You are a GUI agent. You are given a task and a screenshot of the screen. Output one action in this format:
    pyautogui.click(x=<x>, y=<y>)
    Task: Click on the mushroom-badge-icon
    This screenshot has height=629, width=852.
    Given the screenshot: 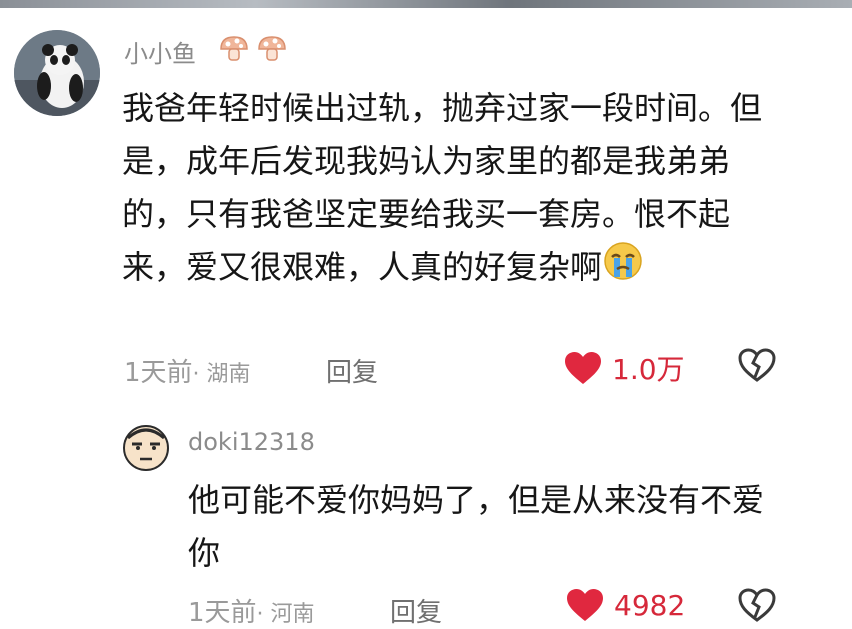 What is the action you would take?
    pyautogui.click(x=254, y=51)
    